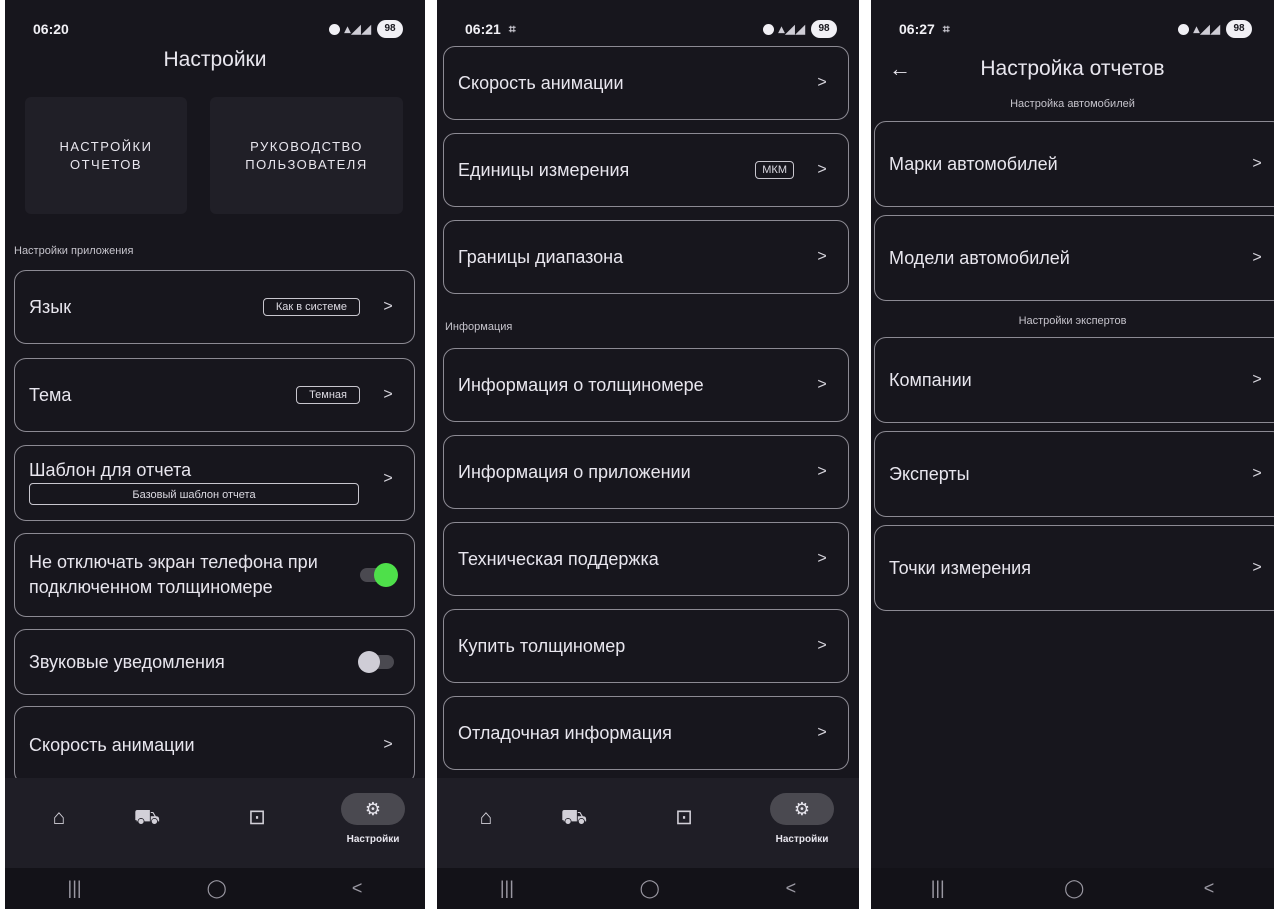 The width and height of the screenshot is (1274, 909). I want to click on app-info-label: Информация о приложении, so click(574, 471).